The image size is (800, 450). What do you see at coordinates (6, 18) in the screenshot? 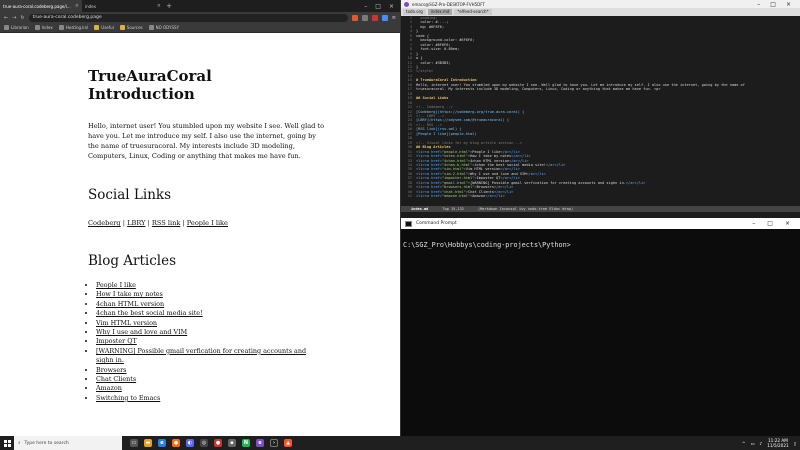
I see `back-icon: ←` at bounding box center [6, 18].